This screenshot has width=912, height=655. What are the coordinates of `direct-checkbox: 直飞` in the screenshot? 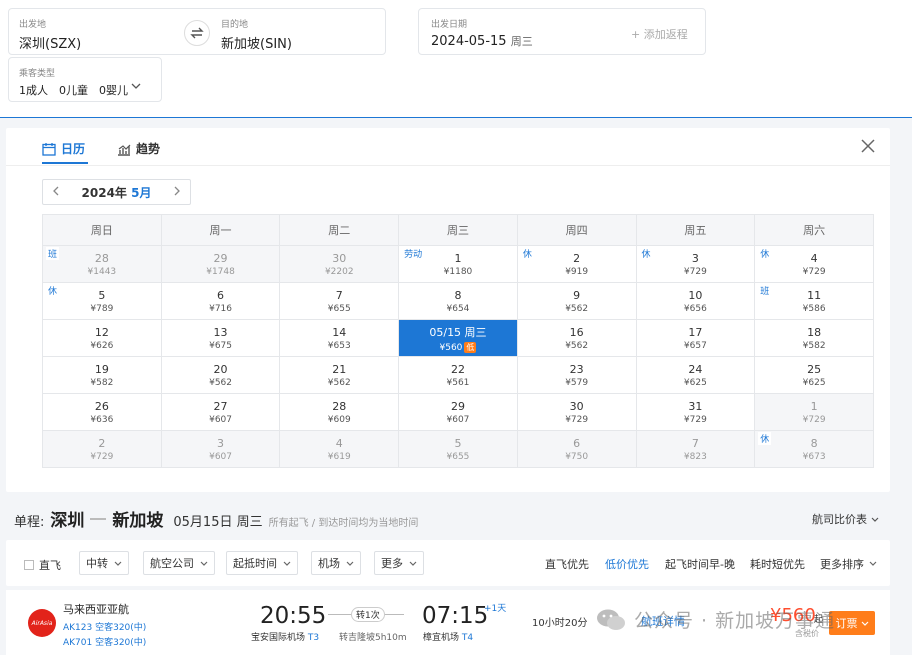 It's located at (42, 565).